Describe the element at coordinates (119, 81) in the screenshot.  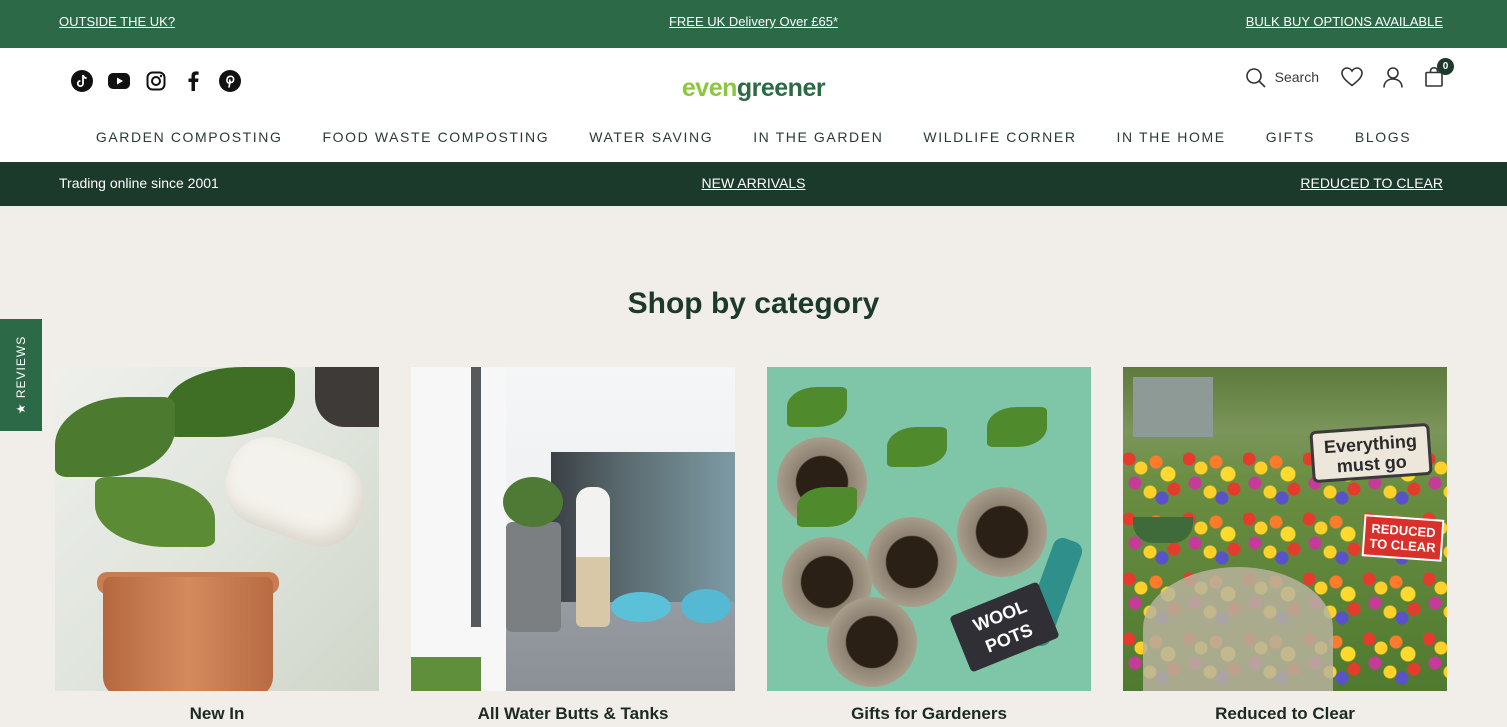
I see `youtube-icon` at that location.